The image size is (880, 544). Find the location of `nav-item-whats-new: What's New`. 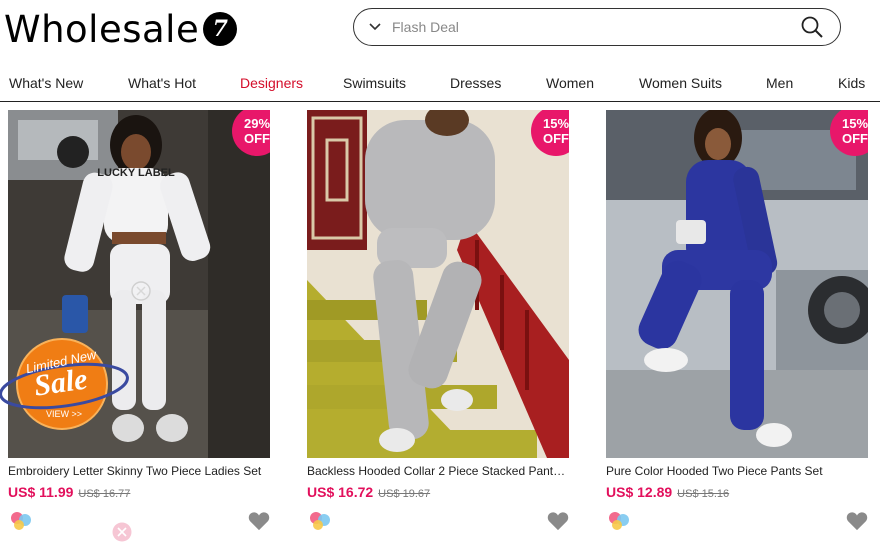

nav-item-whats-new: What's New is located at coordinates (46, 83).